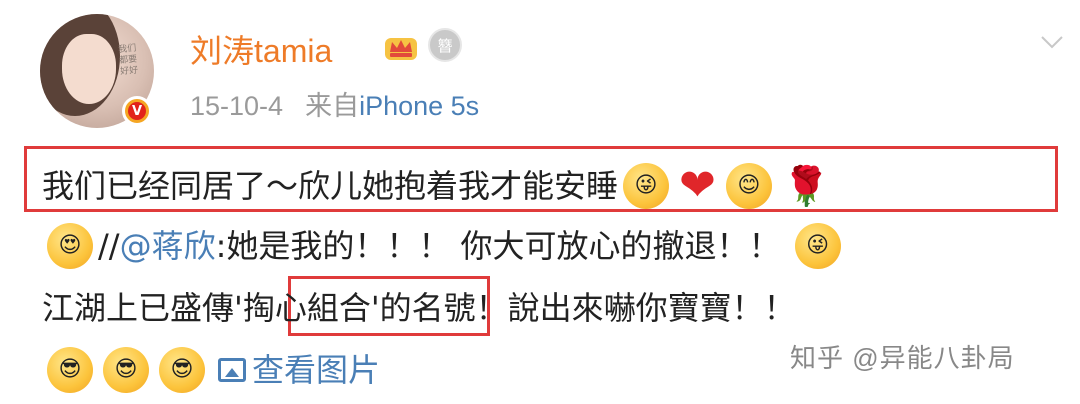 The width and height of the screenshot is (1080, 404). Describe the element at coordinates (401, 49) in the screenshot. I see `crown-icon` at that location.